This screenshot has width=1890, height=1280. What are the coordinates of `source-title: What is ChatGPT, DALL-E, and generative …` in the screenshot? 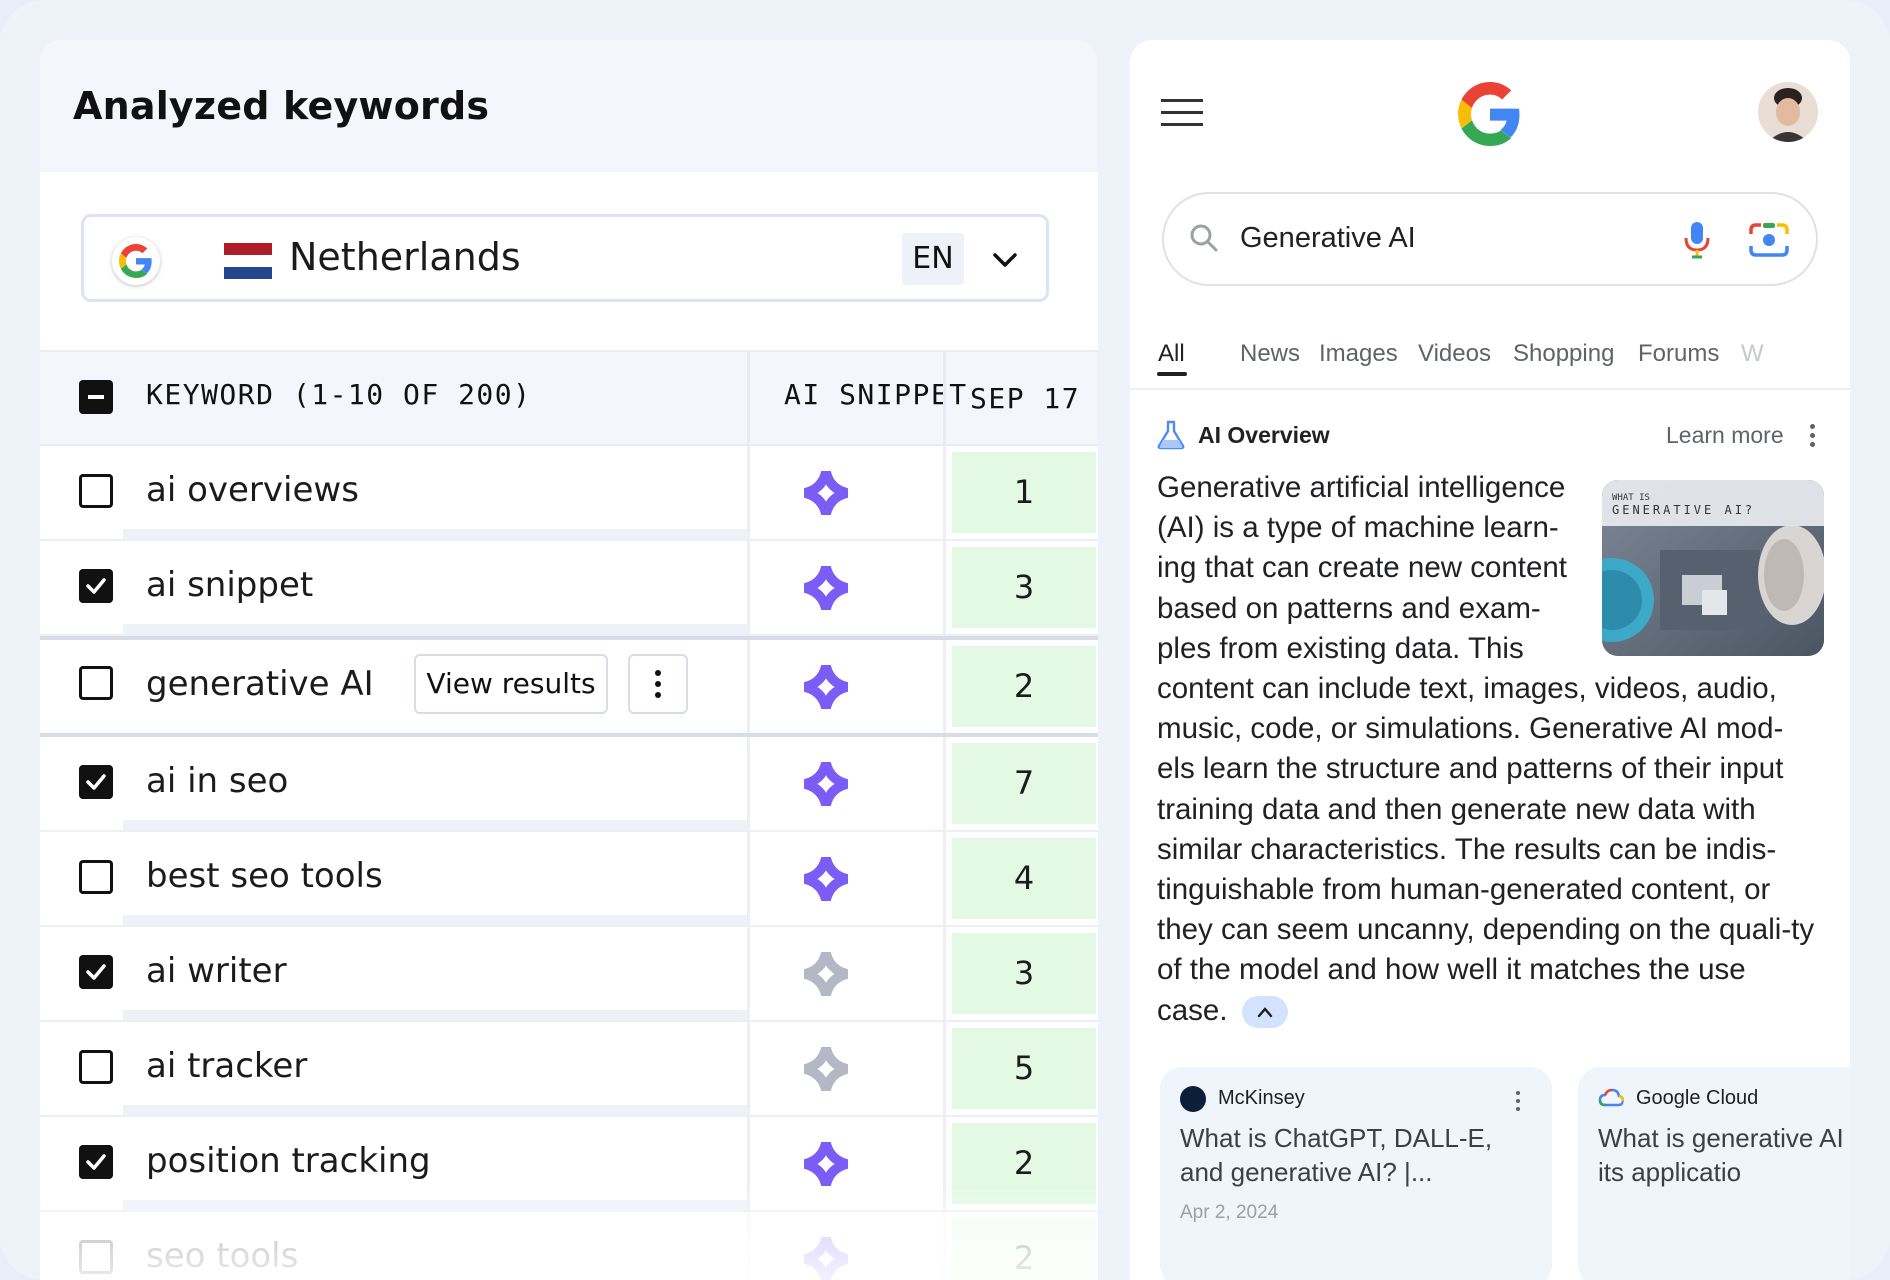 It's located at (1350, 1155).